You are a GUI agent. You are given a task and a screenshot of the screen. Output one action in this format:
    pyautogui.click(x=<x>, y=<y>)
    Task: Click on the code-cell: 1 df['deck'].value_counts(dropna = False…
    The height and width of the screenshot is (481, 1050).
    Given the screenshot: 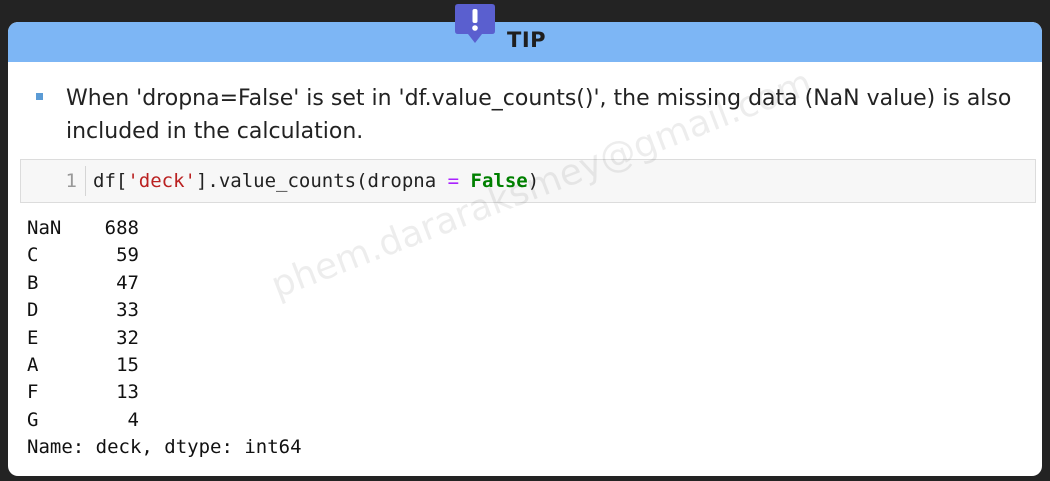 What is the action you would take?
    pyautogui.click(x=528, y=181)
    